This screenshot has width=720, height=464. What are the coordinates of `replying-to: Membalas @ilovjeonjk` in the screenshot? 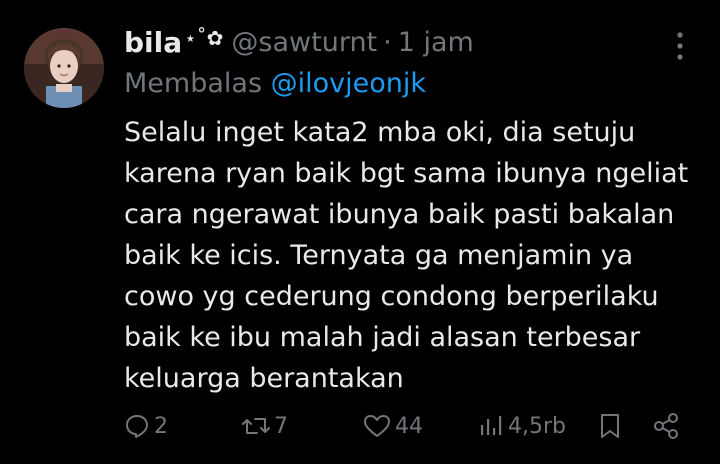 It's located at (275, 83).